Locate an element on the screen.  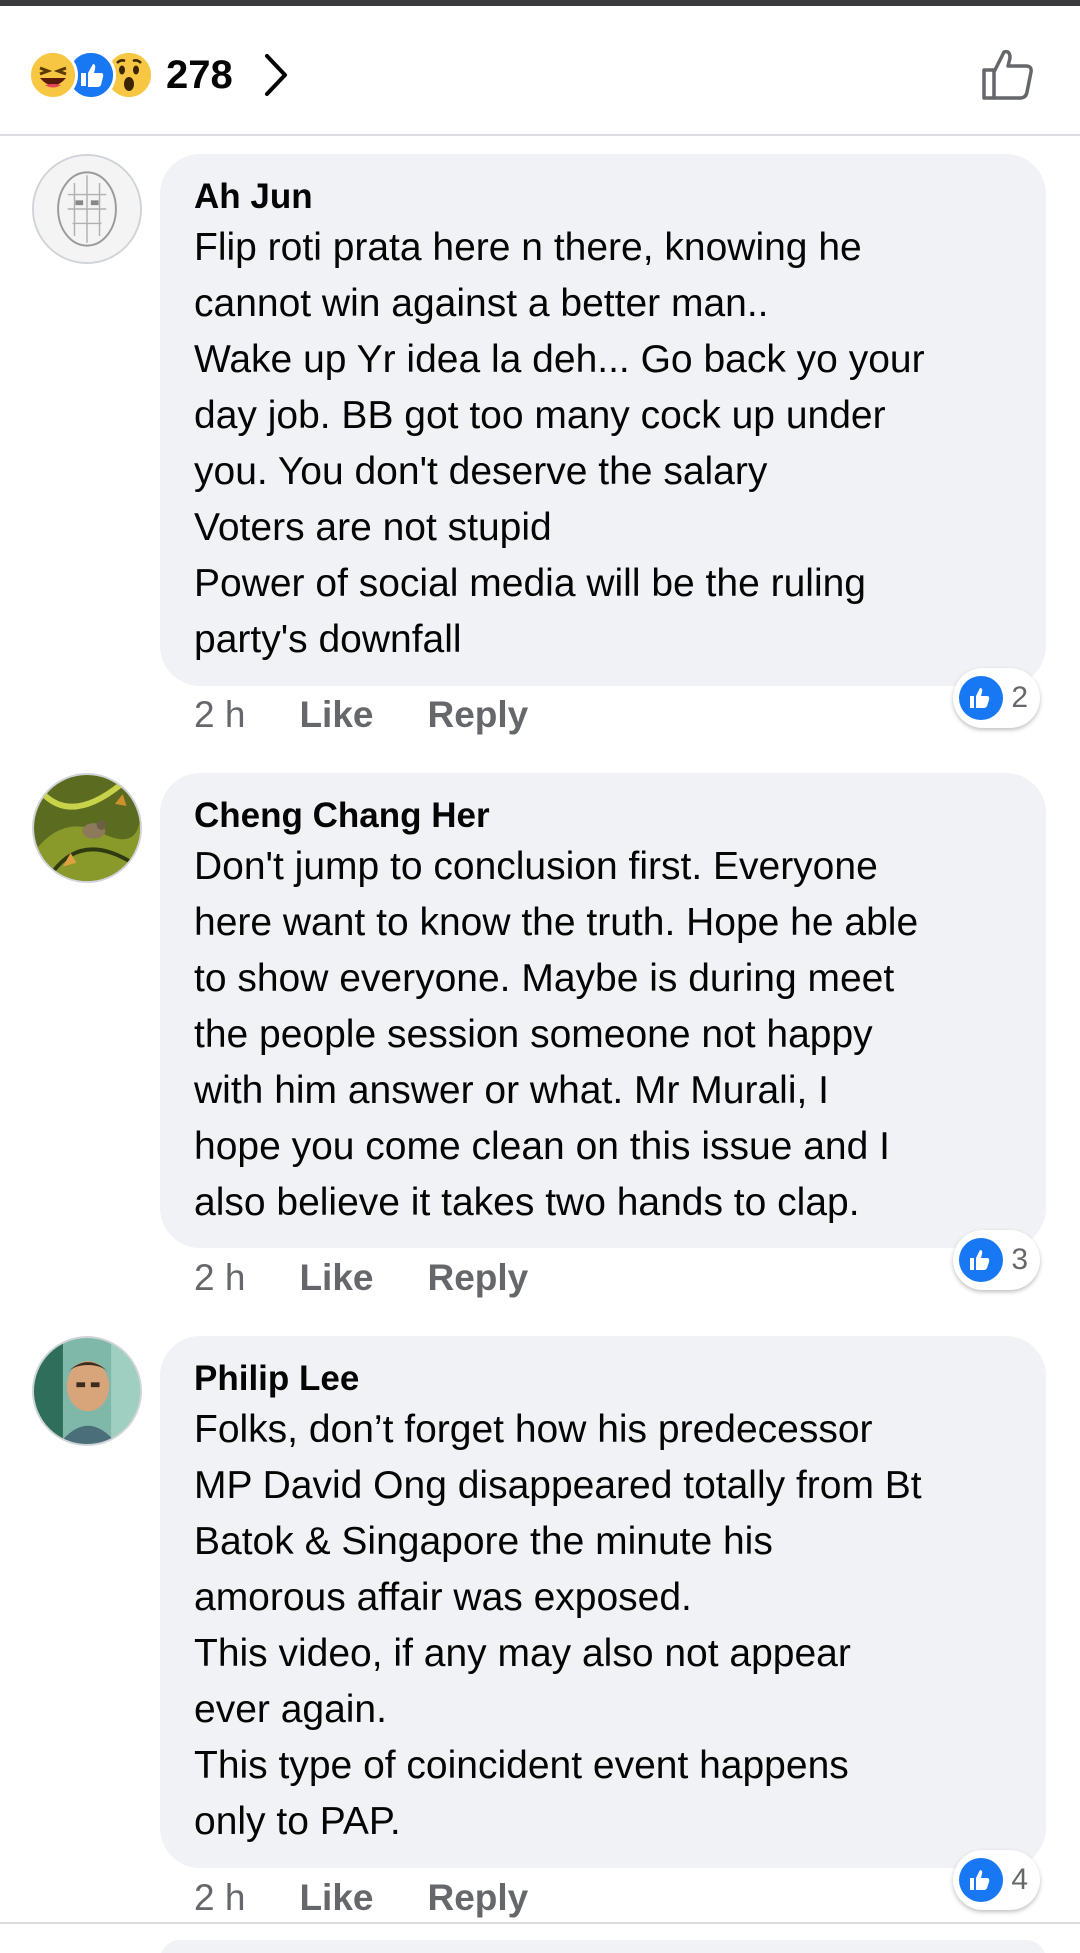
reactions-summary: 278 is located at coordinates (159, 75).